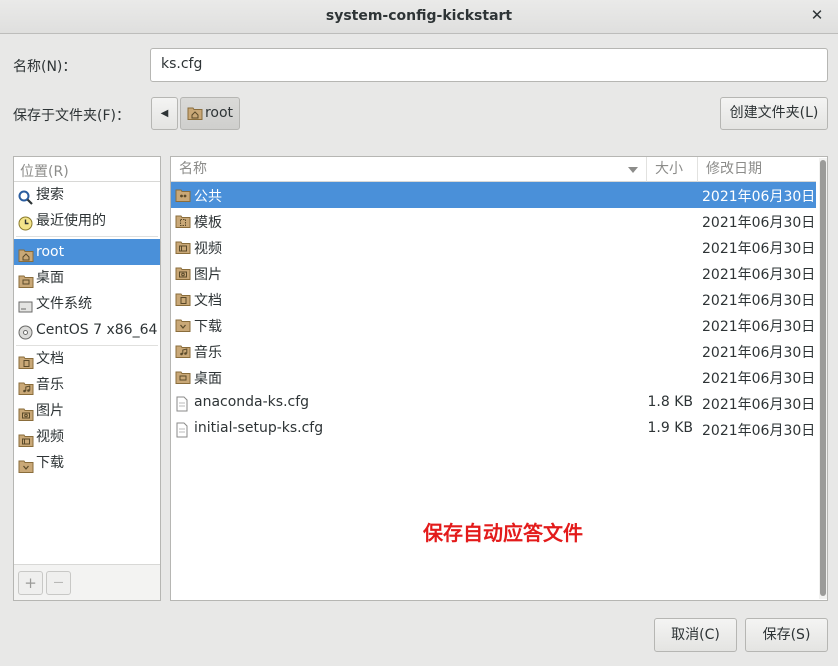 Image resolution: width=838 pixels, height=666 pixels. Describe the element at coordinates (208, 249) in the screenshot. I see `file-name: 视频` at that location.